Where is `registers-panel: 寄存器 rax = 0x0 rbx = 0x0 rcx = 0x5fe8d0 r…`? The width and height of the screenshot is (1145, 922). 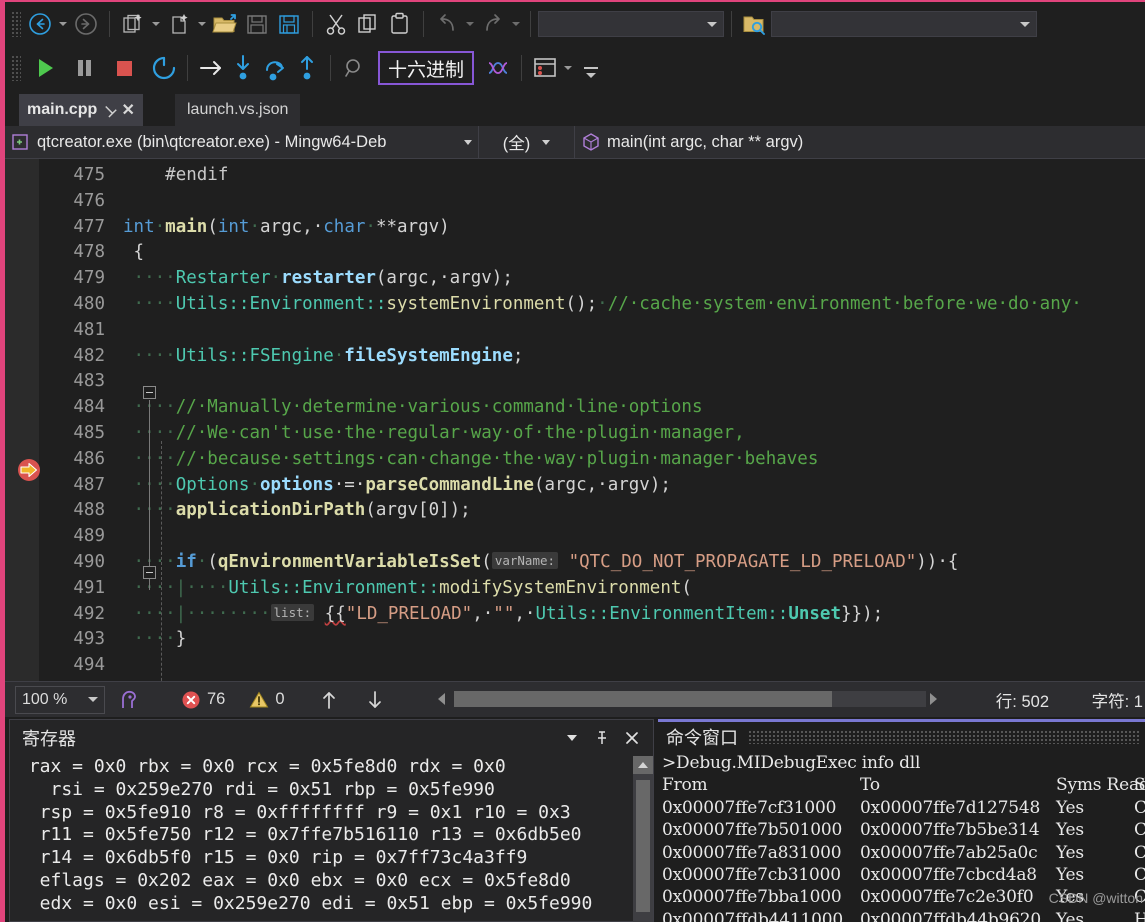 registers-panel: 寄存器 rax = 0x0 rbx = 0x0 rcx = 0x5fe8d0 r… is located at coordinates (331, 820).